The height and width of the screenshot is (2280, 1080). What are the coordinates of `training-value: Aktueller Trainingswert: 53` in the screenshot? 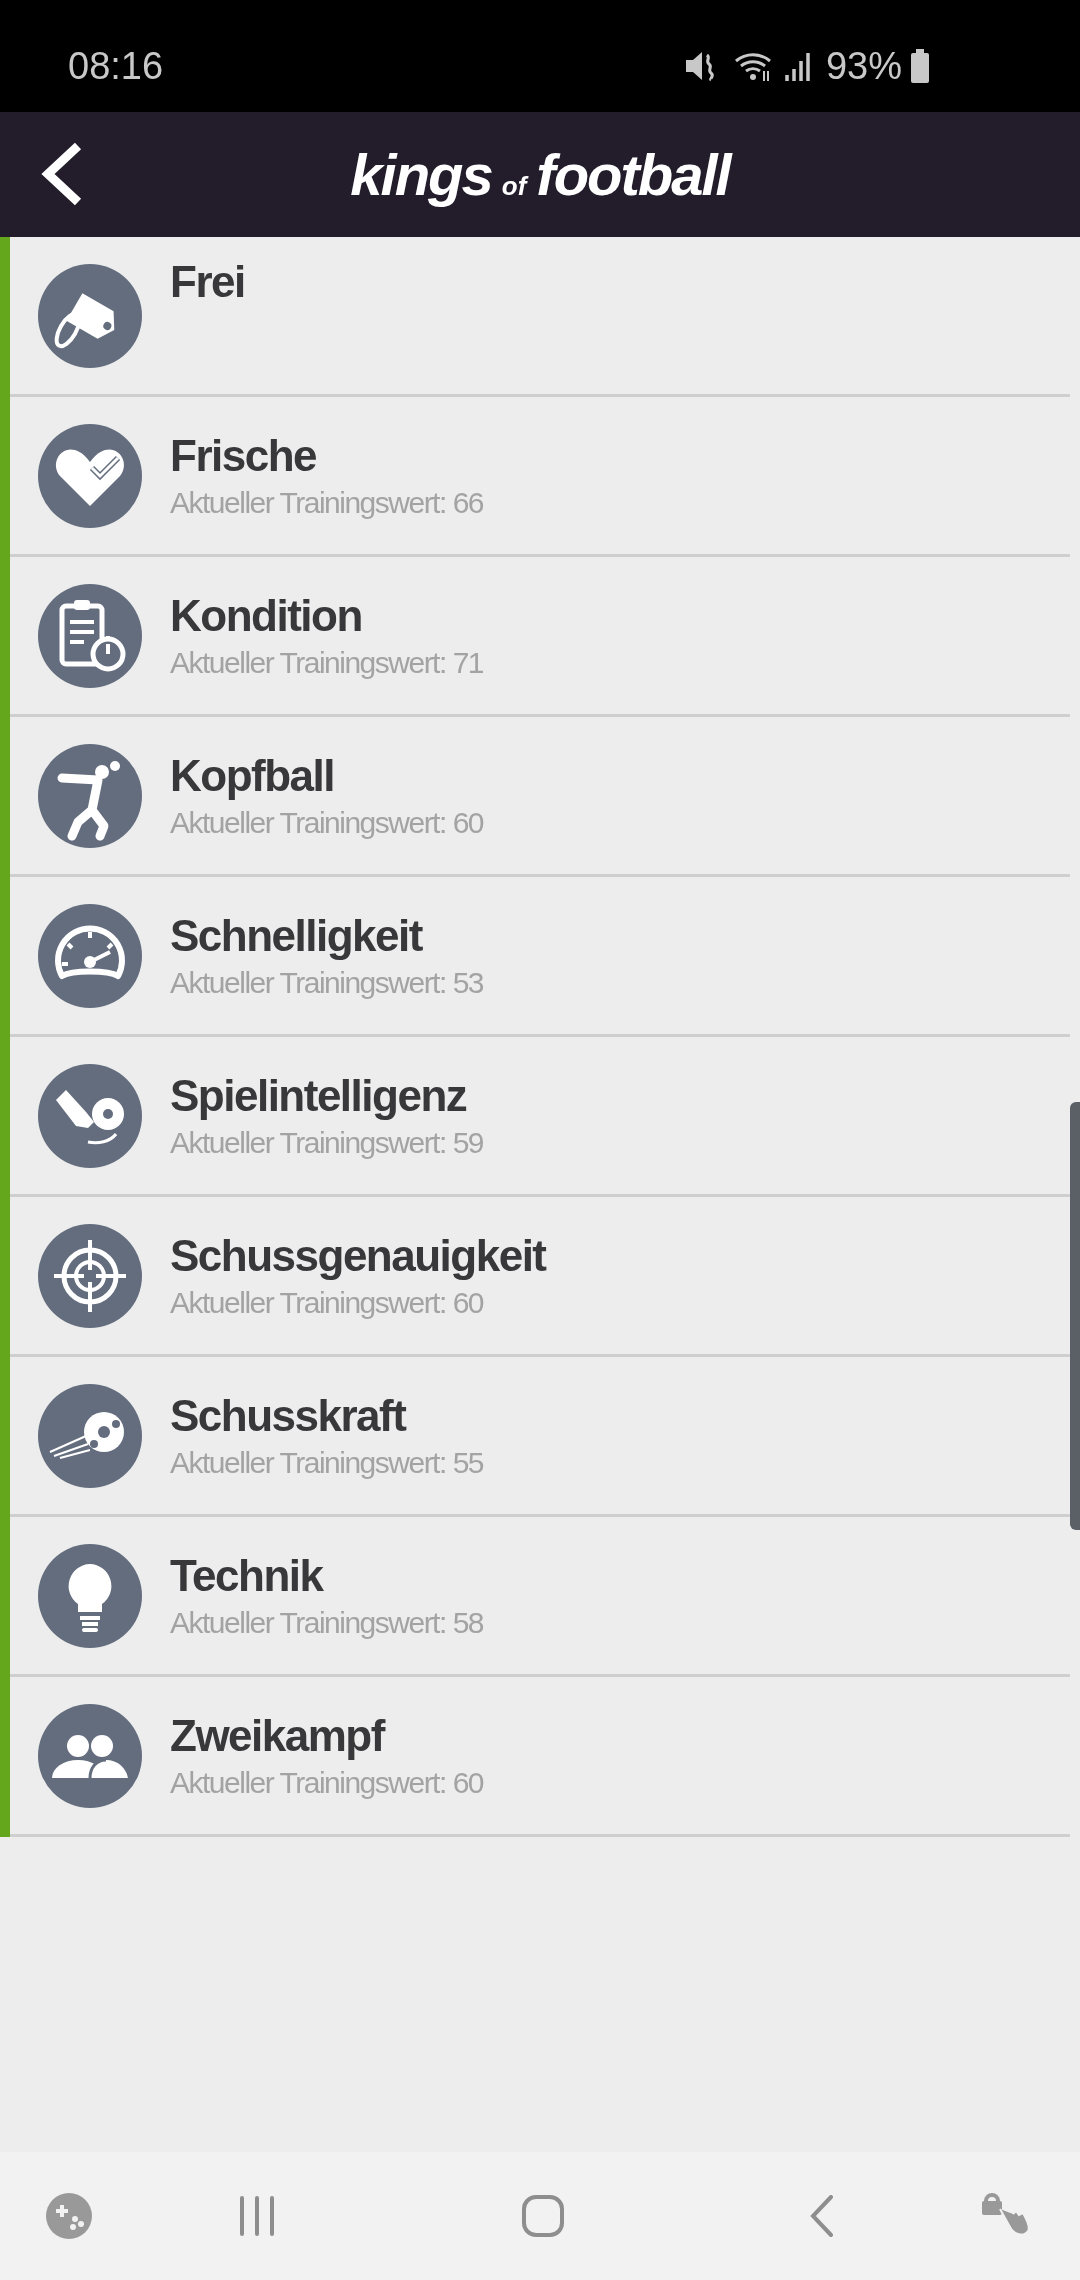 It's located at (326, 982).